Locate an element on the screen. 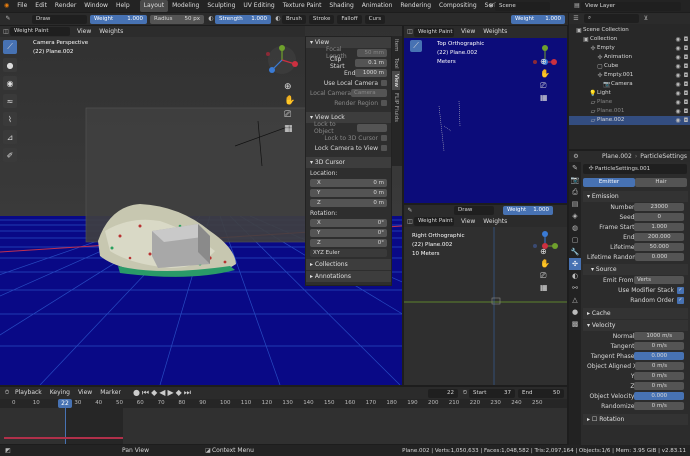  use-modifier-stack-row: Use Modifier Stack ✓ is located at coordinates (635, 290).